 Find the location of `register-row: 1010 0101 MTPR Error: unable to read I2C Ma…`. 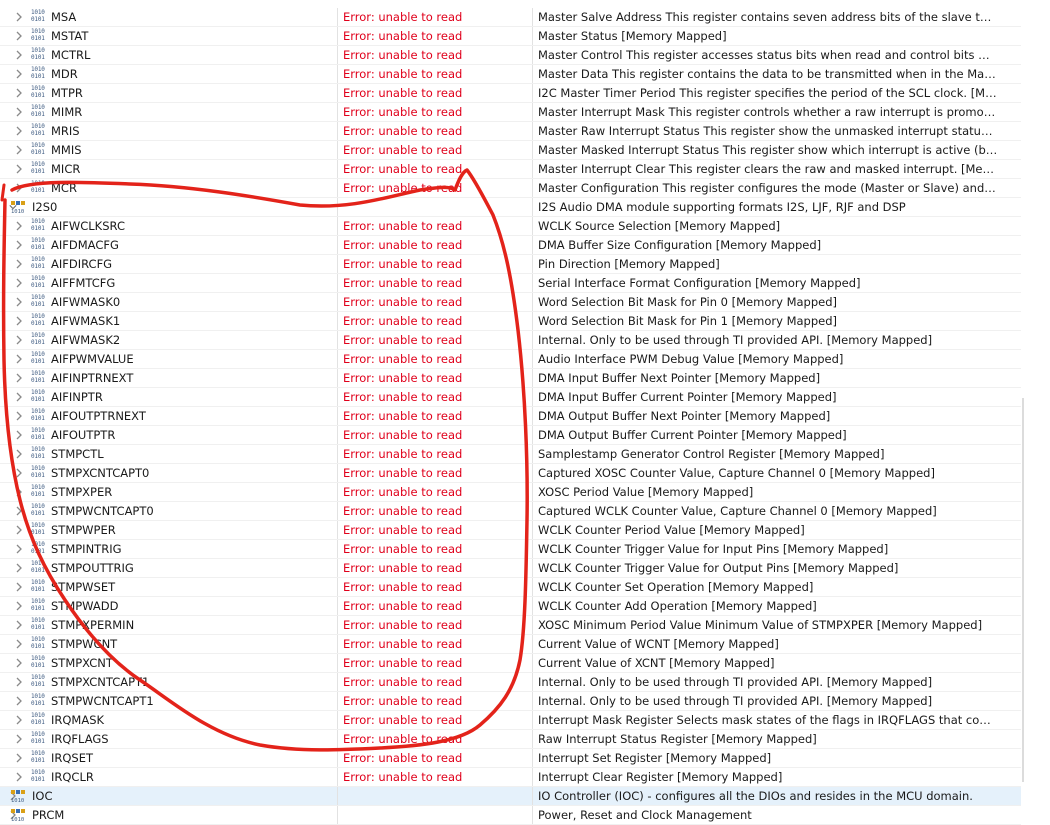

register-row: 1010 0101 MTPR Error: unable to read I2C Ma… is located at coordinates (510, 93).